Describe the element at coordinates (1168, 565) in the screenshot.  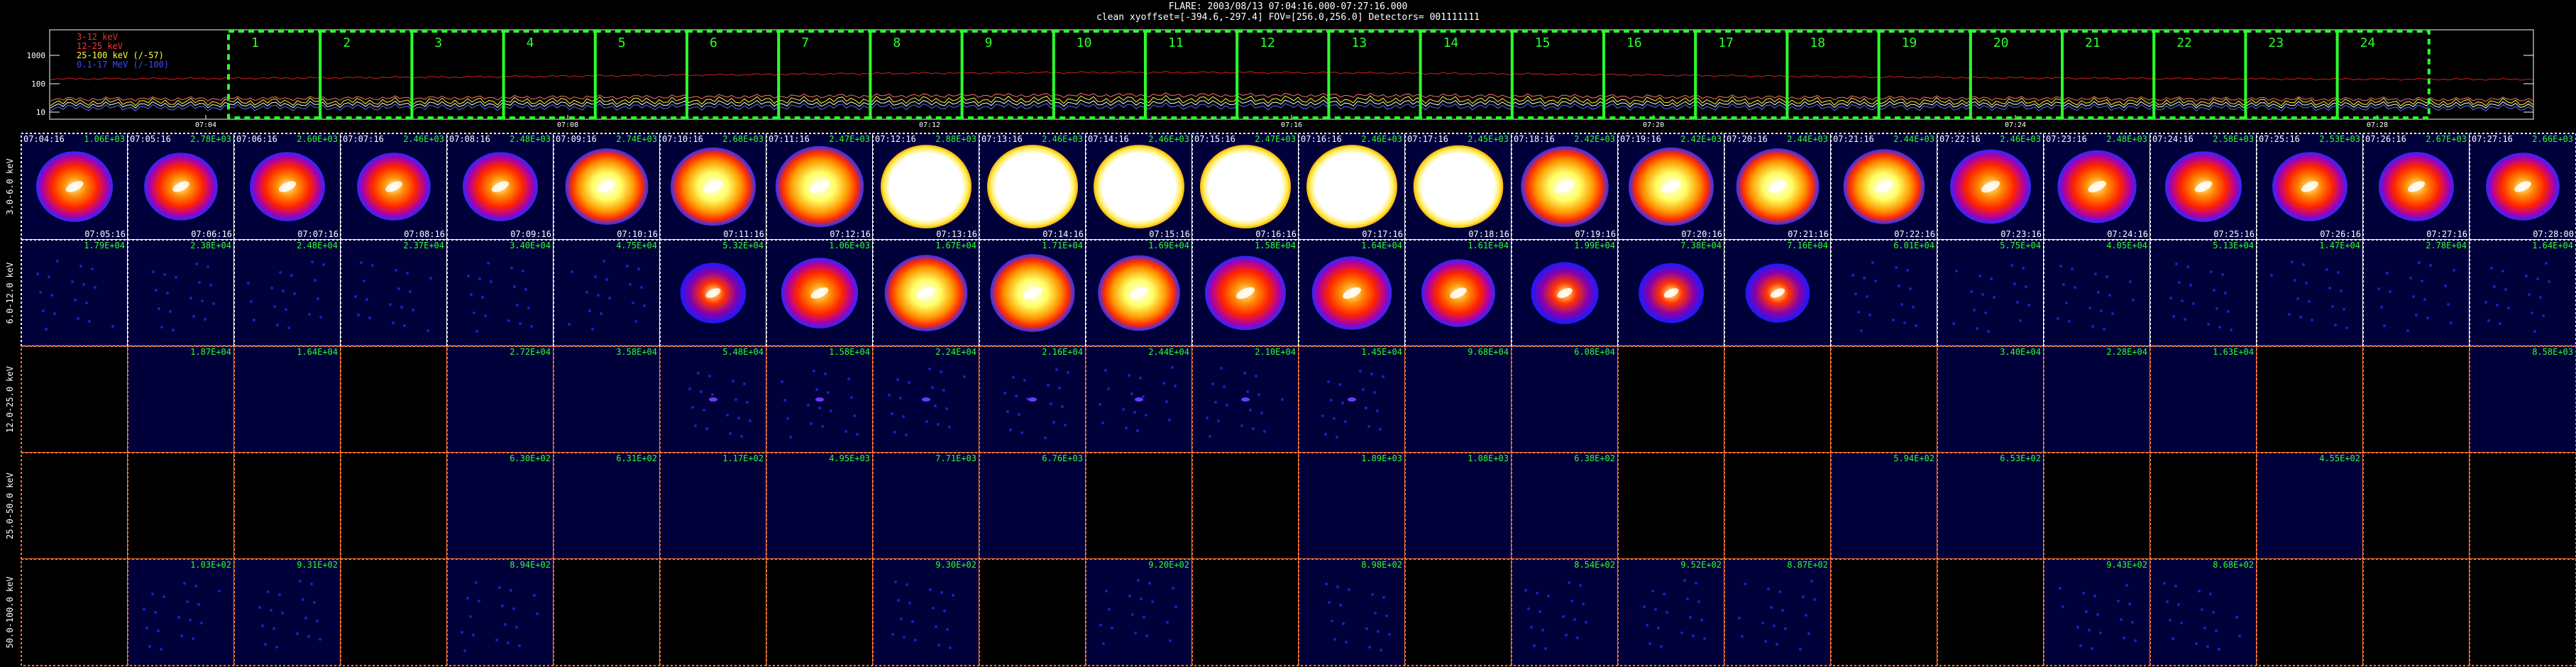
I see `max-value-label: 9.20E+02` at that location.